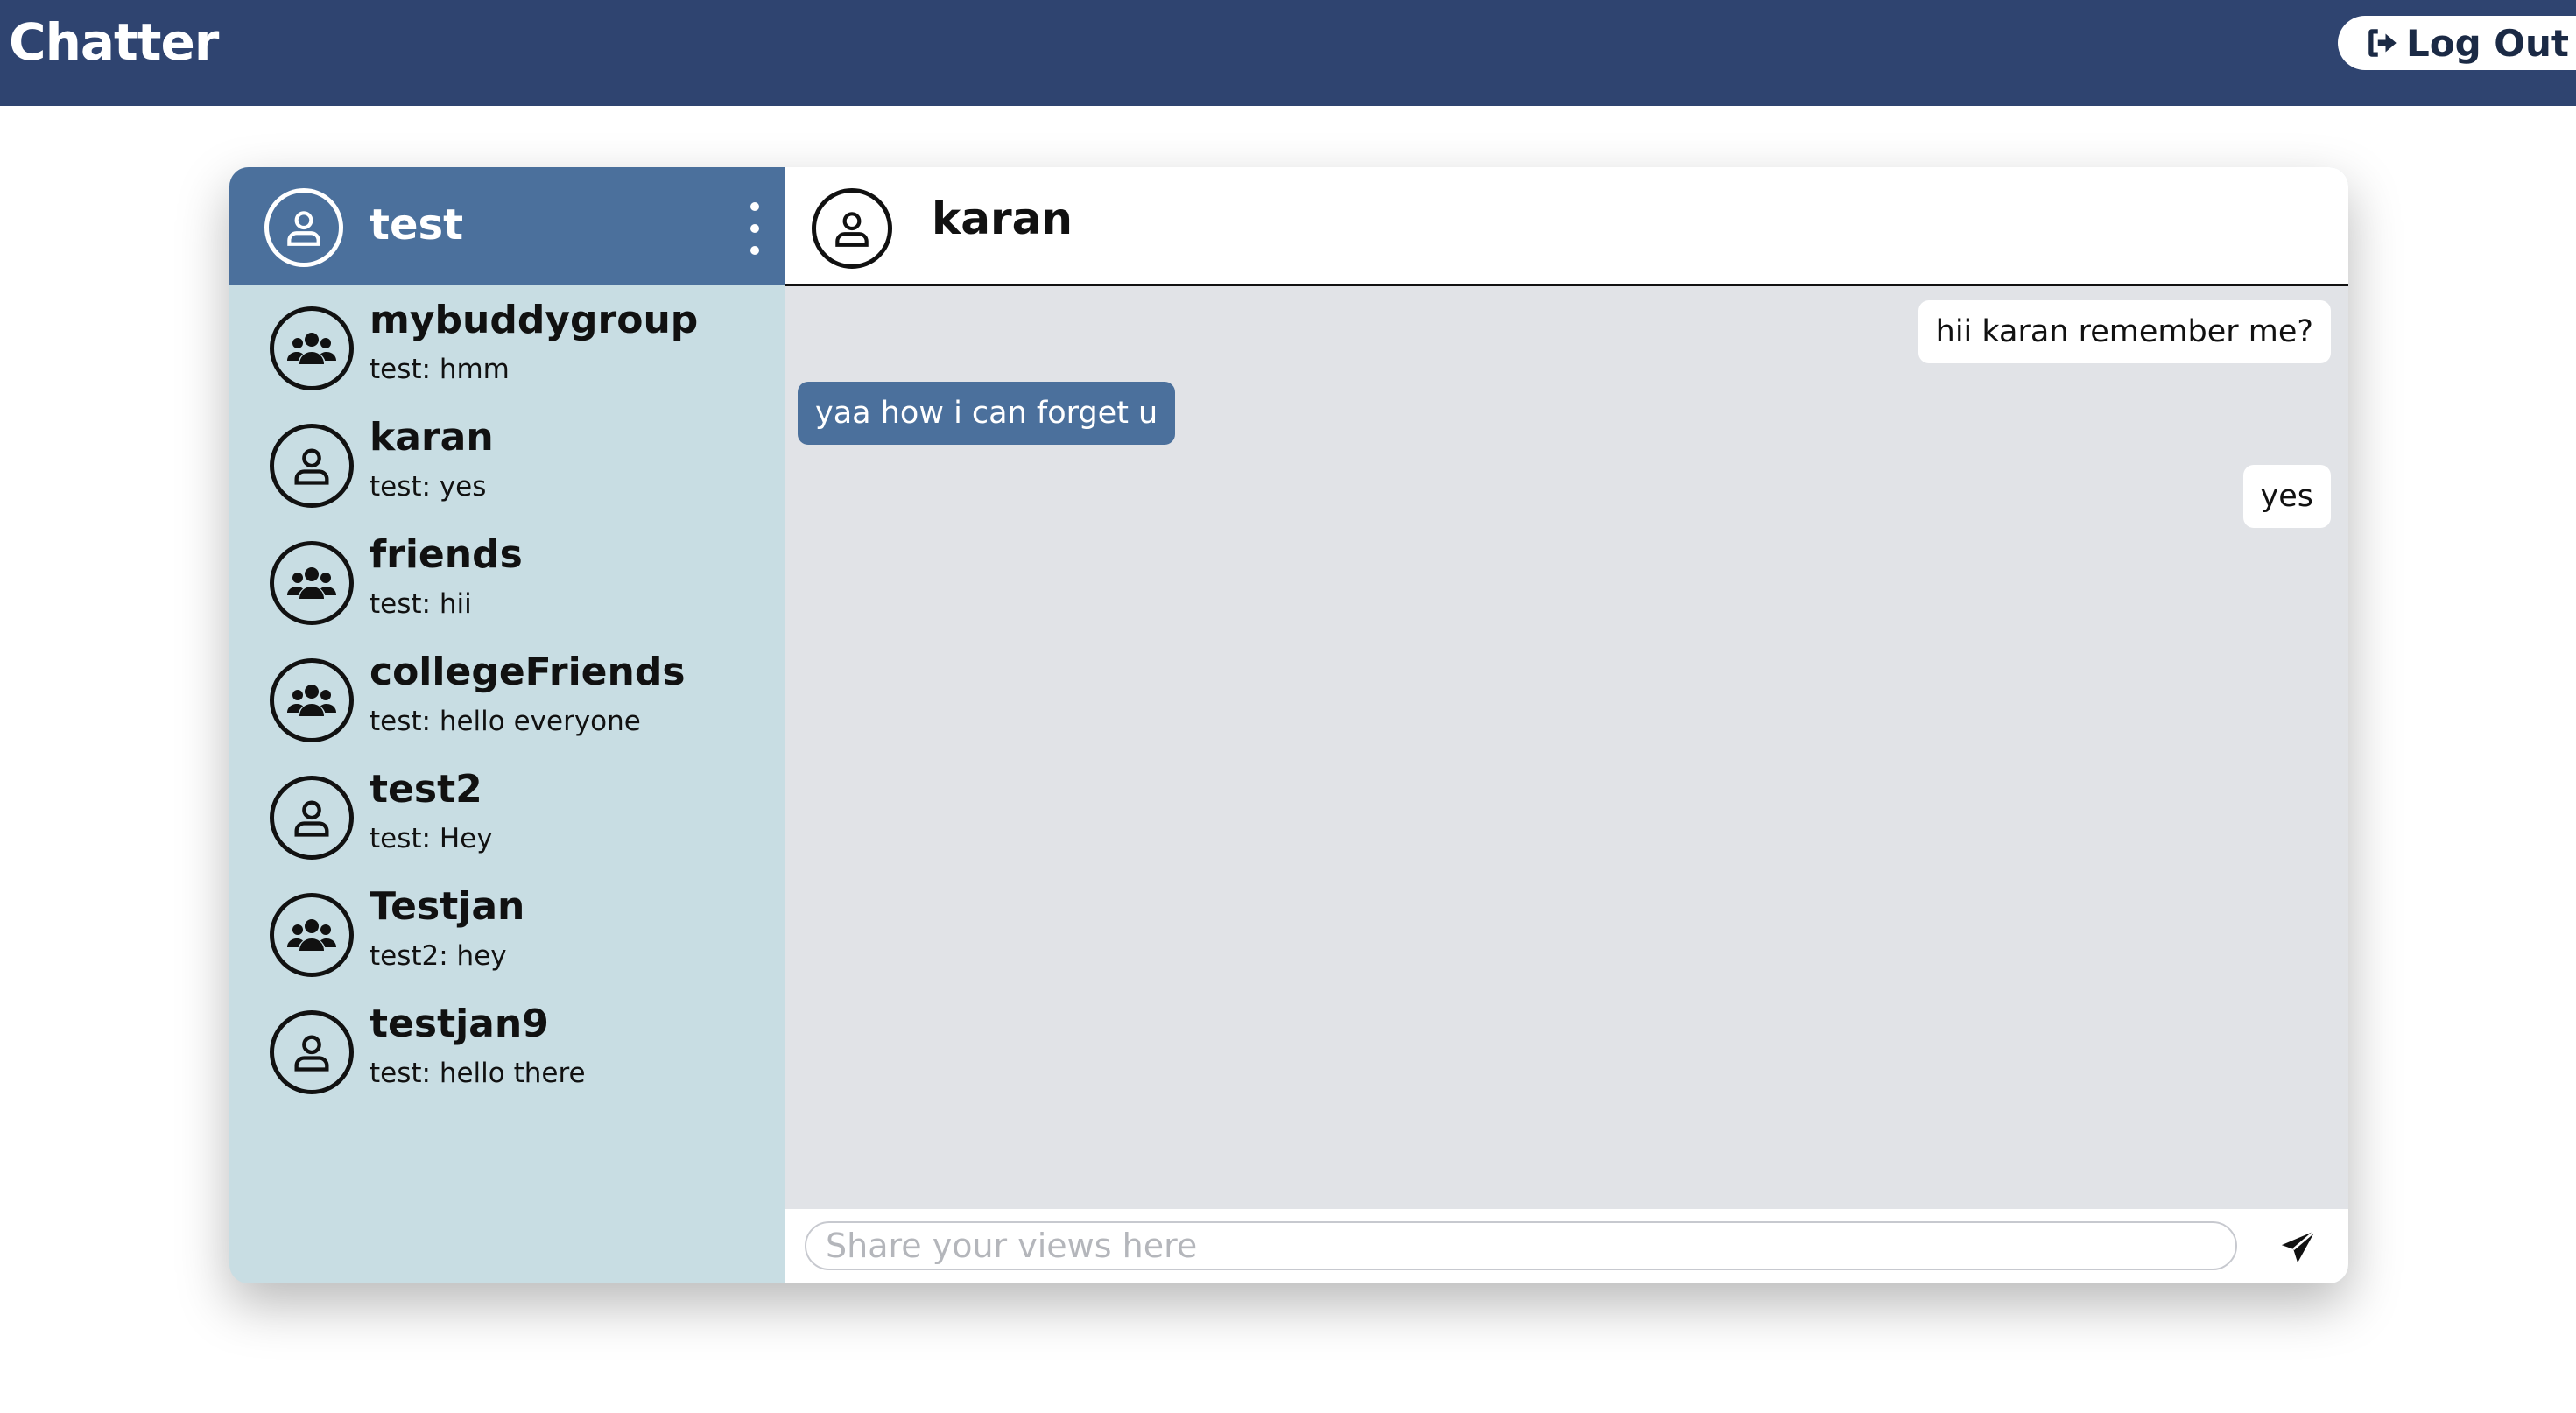 Image resolution: width=2576 pixels, height=1413 pixels. I want to click on chat-name: collegeFriends, so click(528, 672).